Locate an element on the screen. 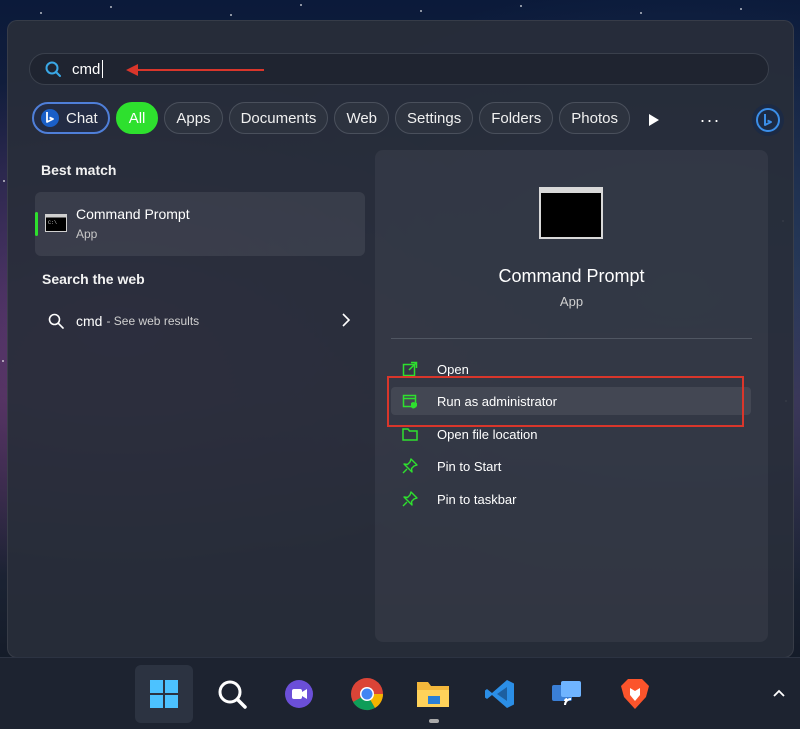 This screenshot has height=729, width=800. bing-chat-icon is located at coordinates (50, 118).